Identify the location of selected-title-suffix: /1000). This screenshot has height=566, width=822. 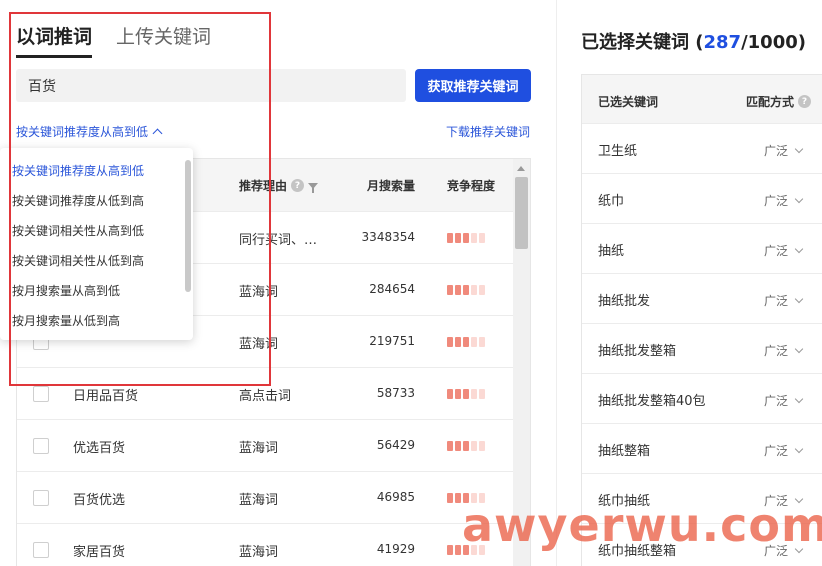
(773, 42).